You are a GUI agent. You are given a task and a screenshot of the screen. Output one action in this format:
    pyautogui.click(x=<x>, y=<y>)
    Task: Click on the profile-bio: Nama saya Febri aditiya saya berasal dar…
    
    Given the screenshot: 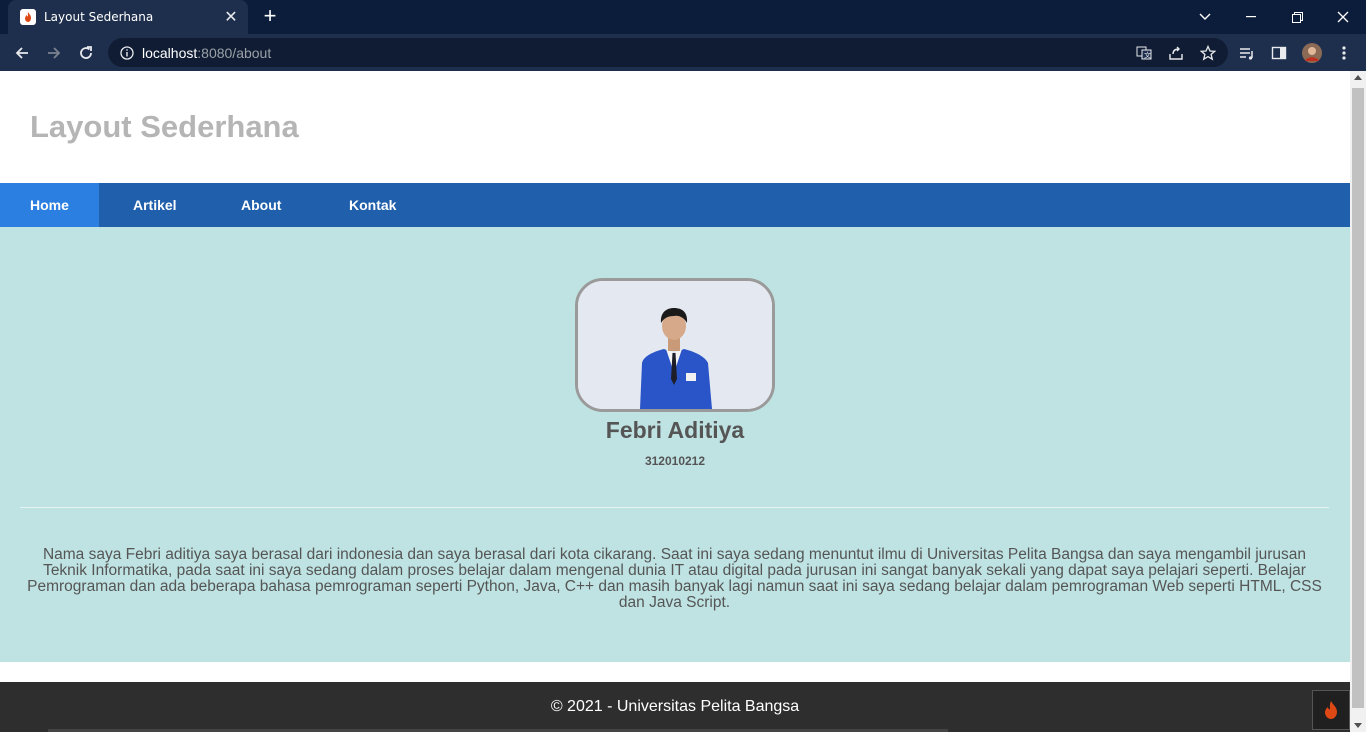 What is the action you would take?
    pyautogui.click(x=674, y=578)
    